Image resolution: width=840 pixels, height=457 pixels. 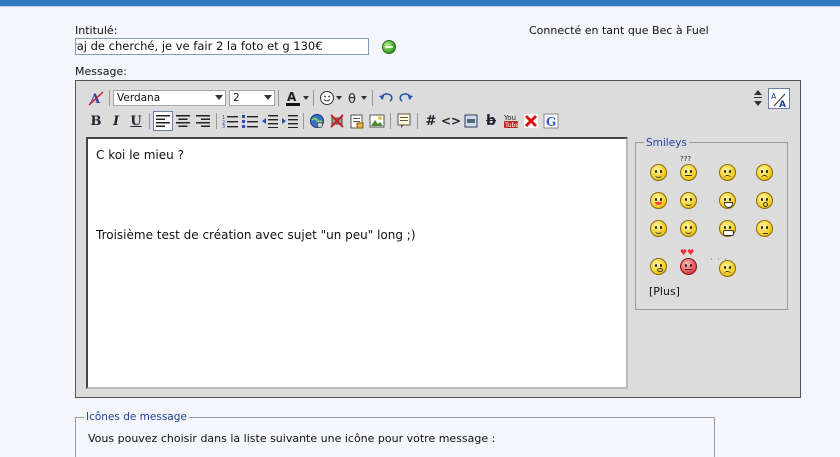 What do you see at coordinates (658, 228) in the screenshot?
I see `smiley-roll-eyes-icon` at bounding box center [658, 228].